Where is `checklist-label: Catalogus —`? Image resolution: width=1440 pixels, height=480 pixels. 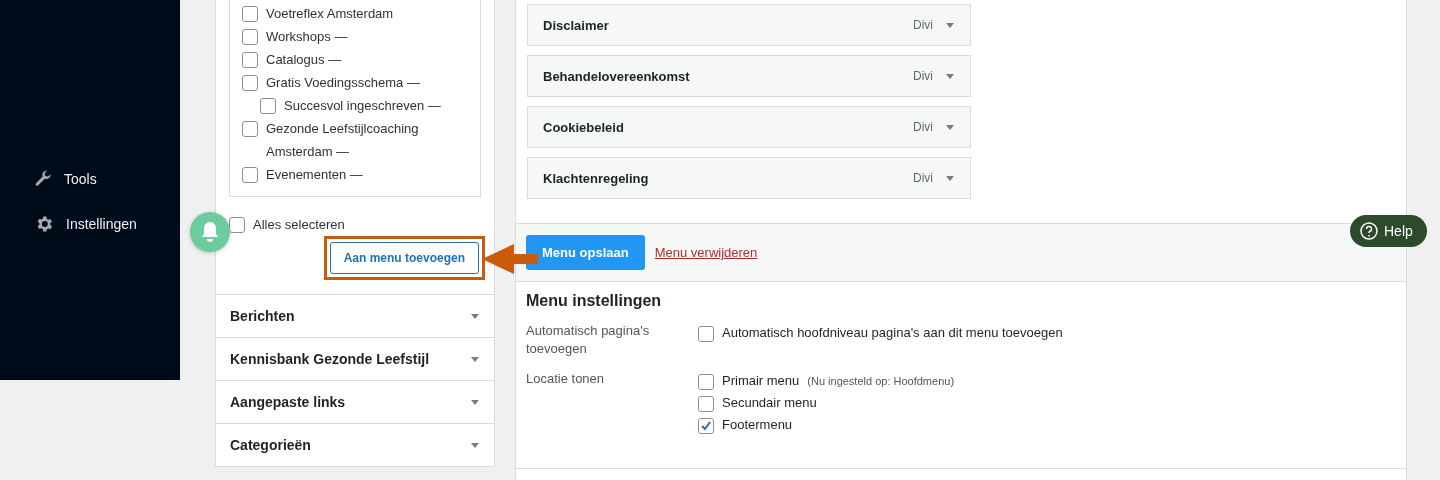 checklist-label: Catalogus — is located at coordinates (304, 59).